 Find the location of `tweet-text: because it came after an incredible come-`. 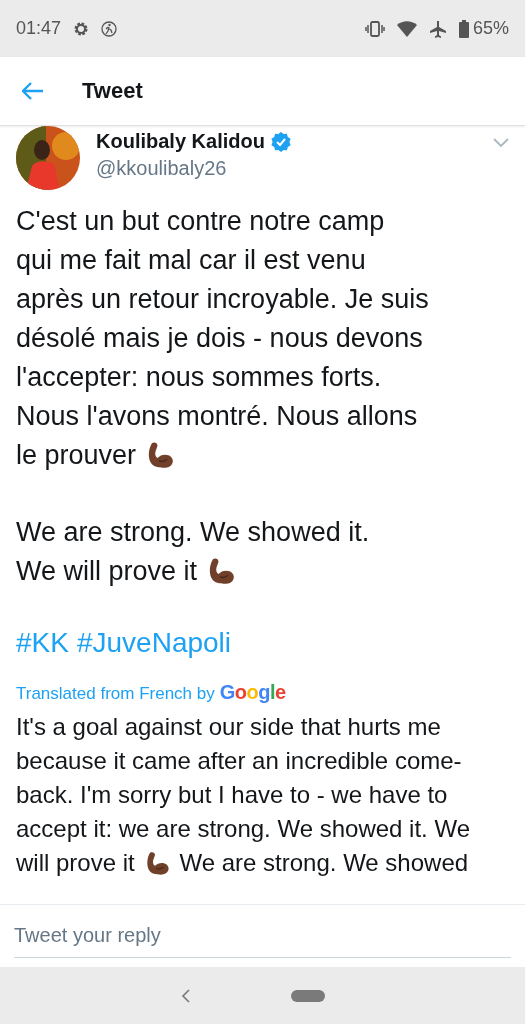

tweet-text: because it came after an incredible come- is located at coordinates (239, 761).